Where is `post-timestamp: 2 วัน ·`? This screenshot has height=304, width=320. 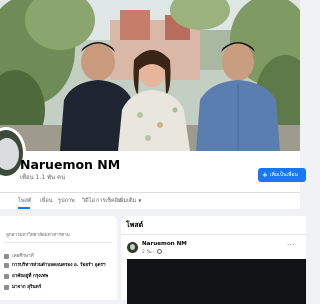 post-timestamp: 2 วัน · is located at coordinates (152, 251).